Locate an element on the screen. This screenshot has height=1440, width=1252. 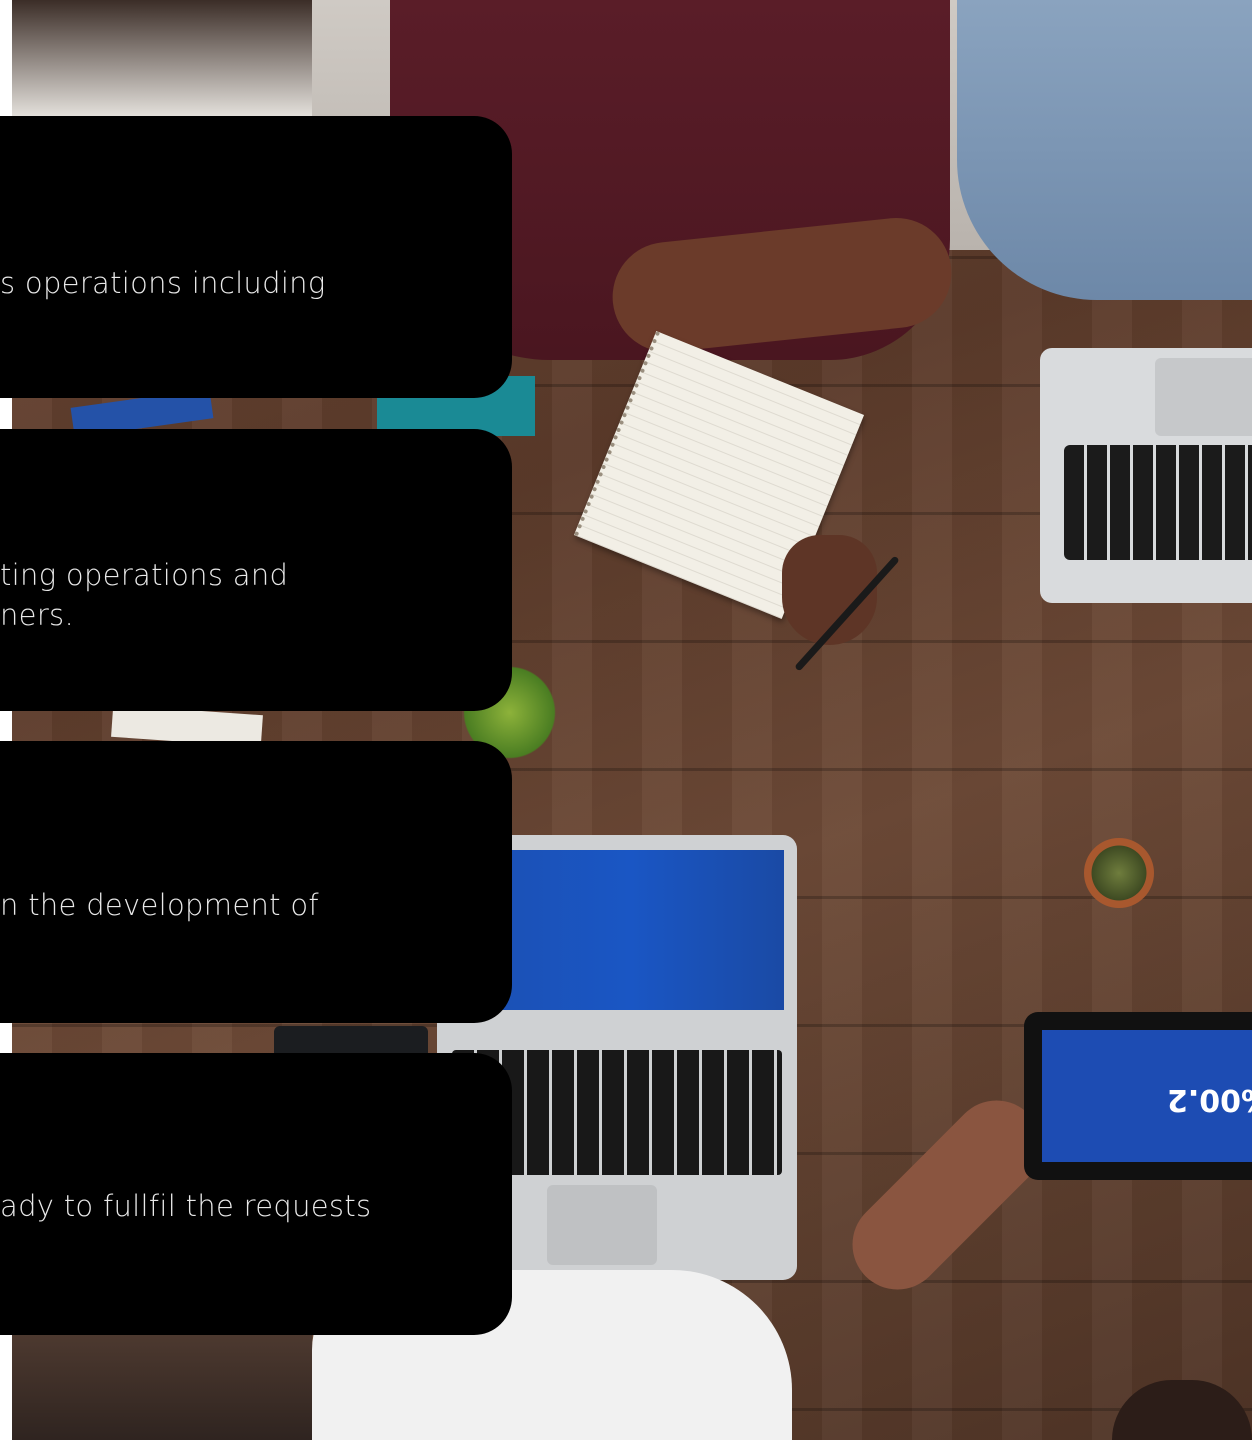
service-card-2: ting operations and ners. is located at coordinates (256, 570).